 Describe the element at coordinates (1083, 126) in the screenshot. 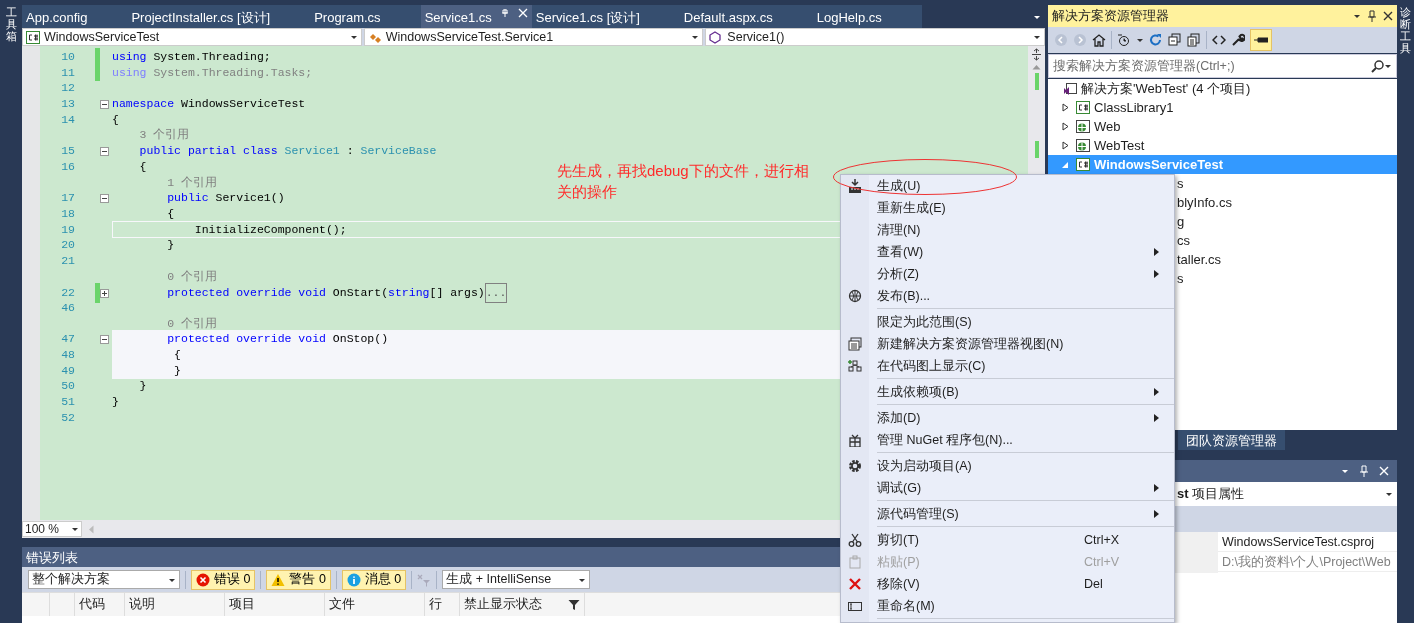

I see `web-project-icon` at that location.